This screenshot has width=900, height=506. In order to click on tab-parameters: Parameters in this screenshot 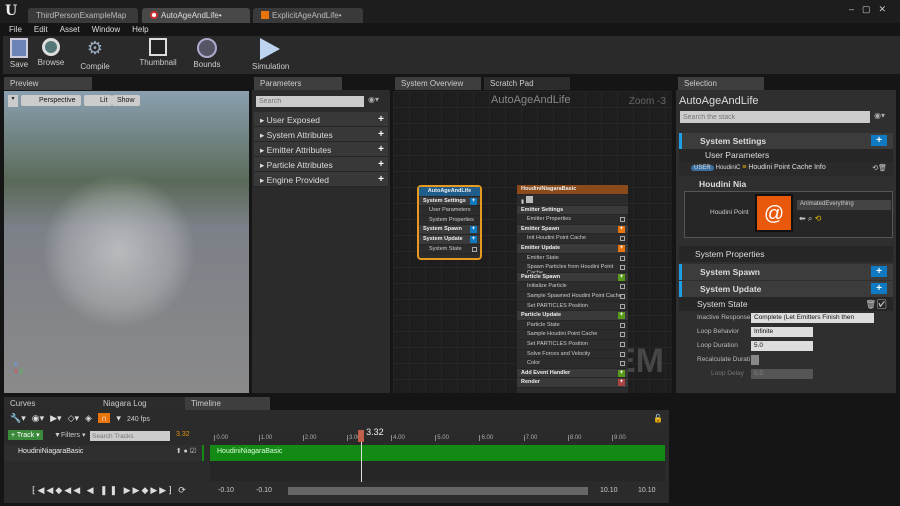, I will do `click(298, 83)`.